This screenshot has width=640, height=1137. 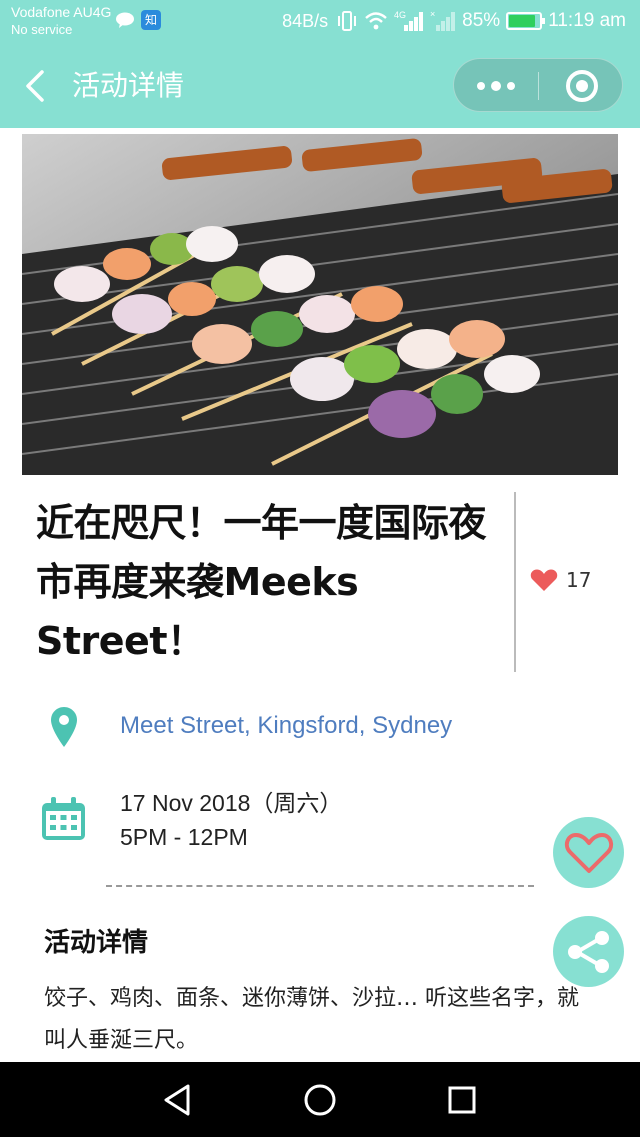 I want to click on status-indicators: 84B/s 4G × 85% 11:19 am, so click(x=454, y=21).